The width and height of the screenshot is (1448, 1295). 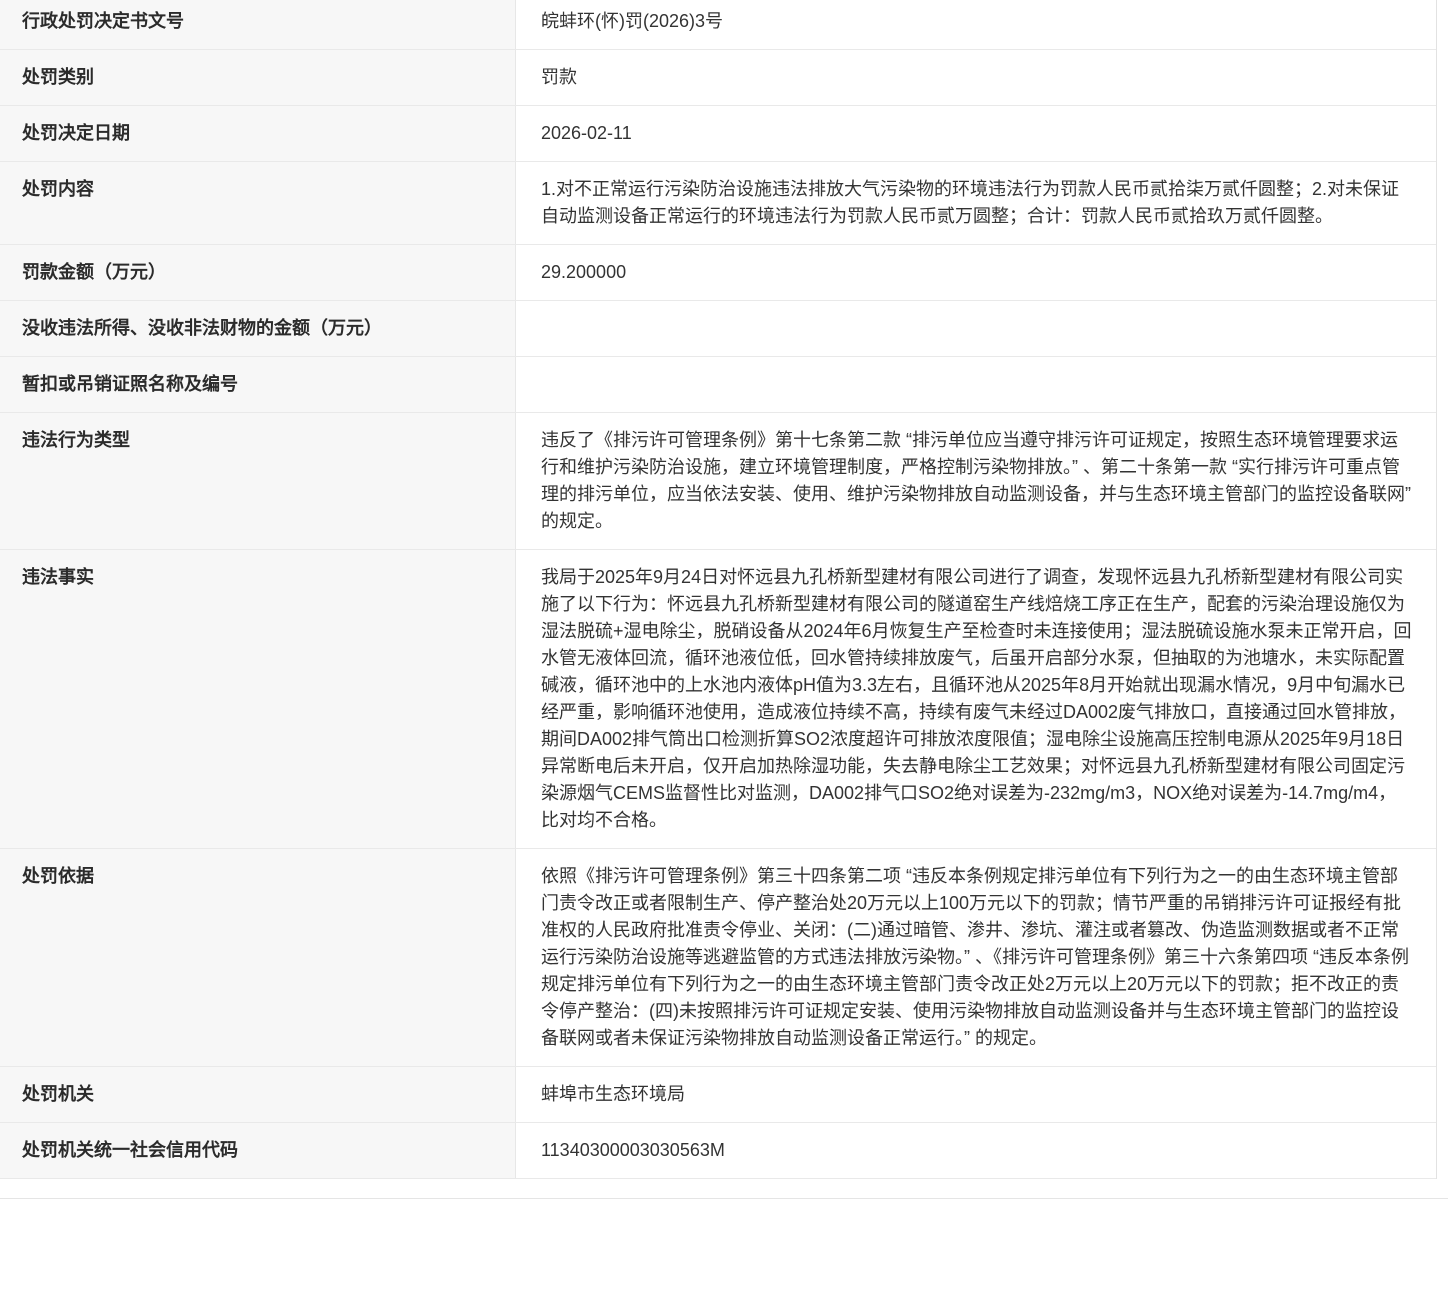 I want to click on row-value-decision-number: 皖蚌环(怀)罚(2026)3号, so click(x=632, y=21).